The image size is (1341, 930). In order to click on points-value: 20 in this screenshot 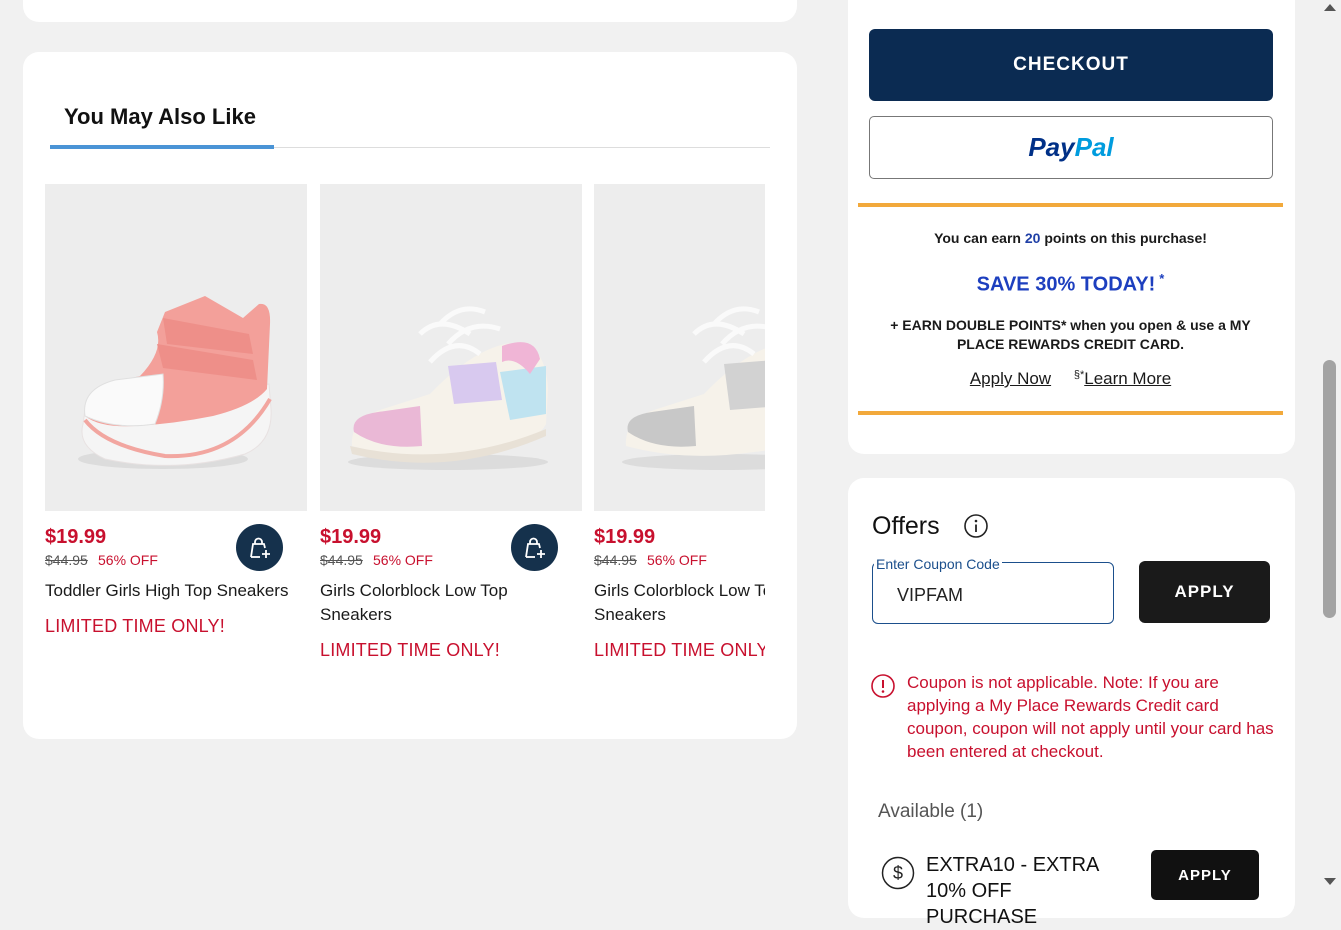, I will do `click(1032, 238)`.